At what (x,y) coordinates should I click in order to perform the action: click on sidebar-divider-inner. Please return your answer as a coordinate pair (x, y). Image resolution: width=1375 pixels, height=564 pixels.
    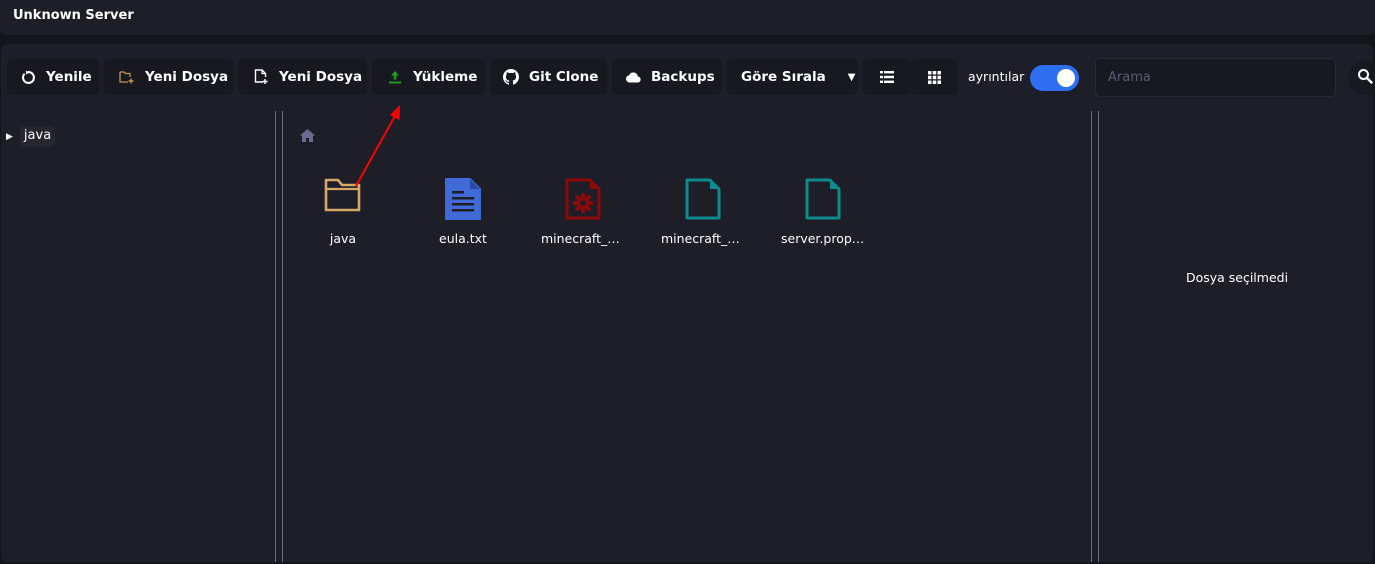
    Looking at the image, I should click on (282, 336).